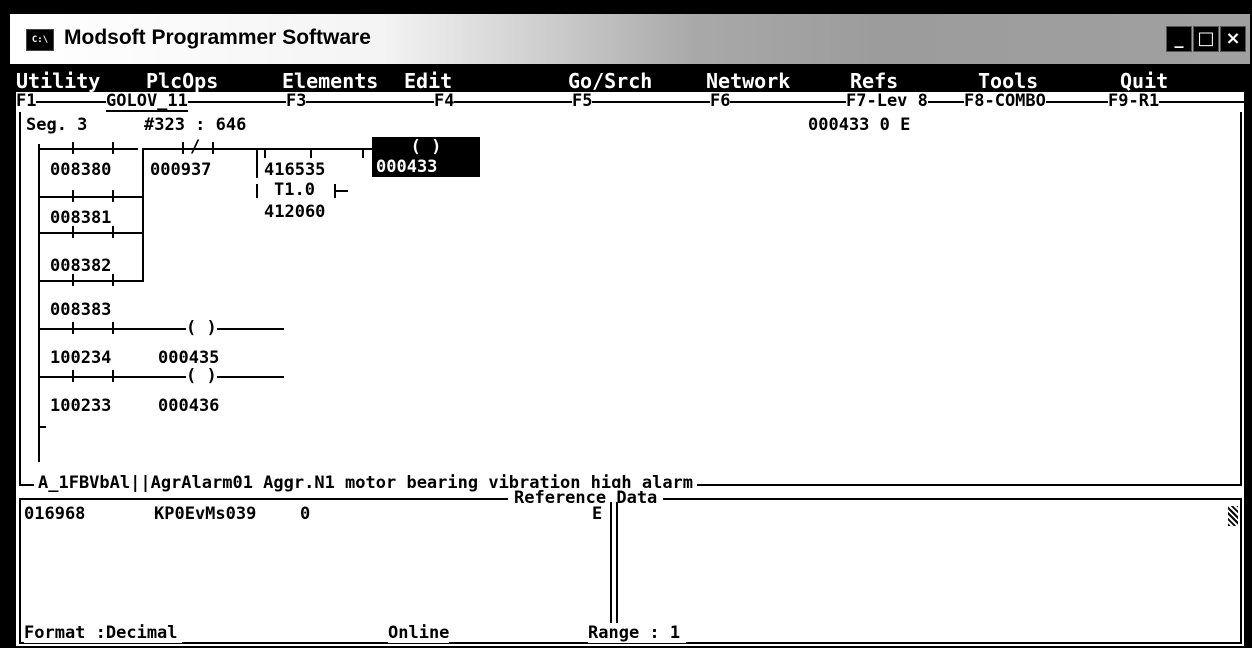  I want to click on fkey-f1: F1, so click(26, 101).